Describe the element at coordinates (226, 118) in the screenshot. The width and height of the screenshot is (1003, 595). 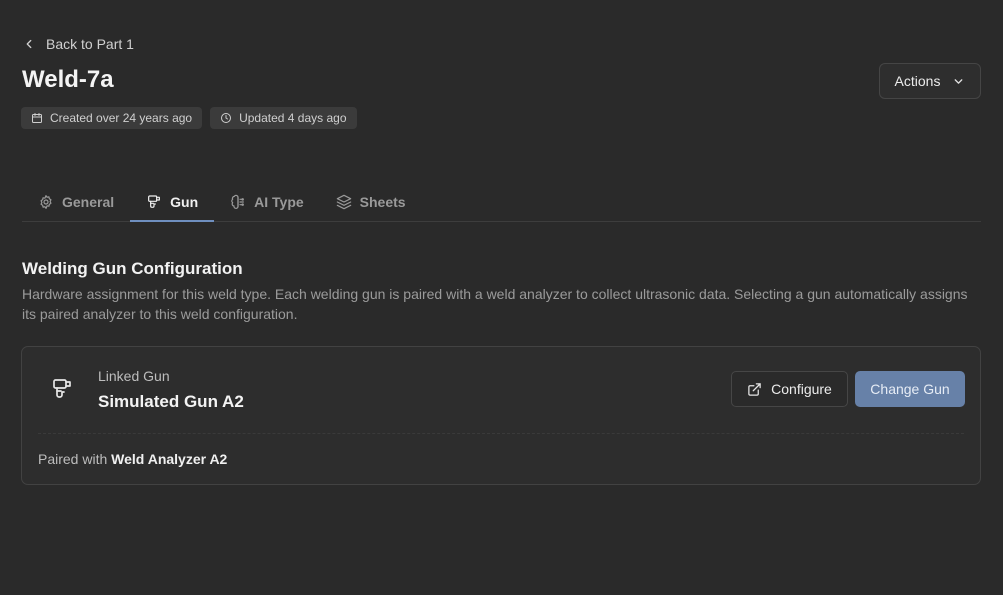
I see `clock-icon` at that location.